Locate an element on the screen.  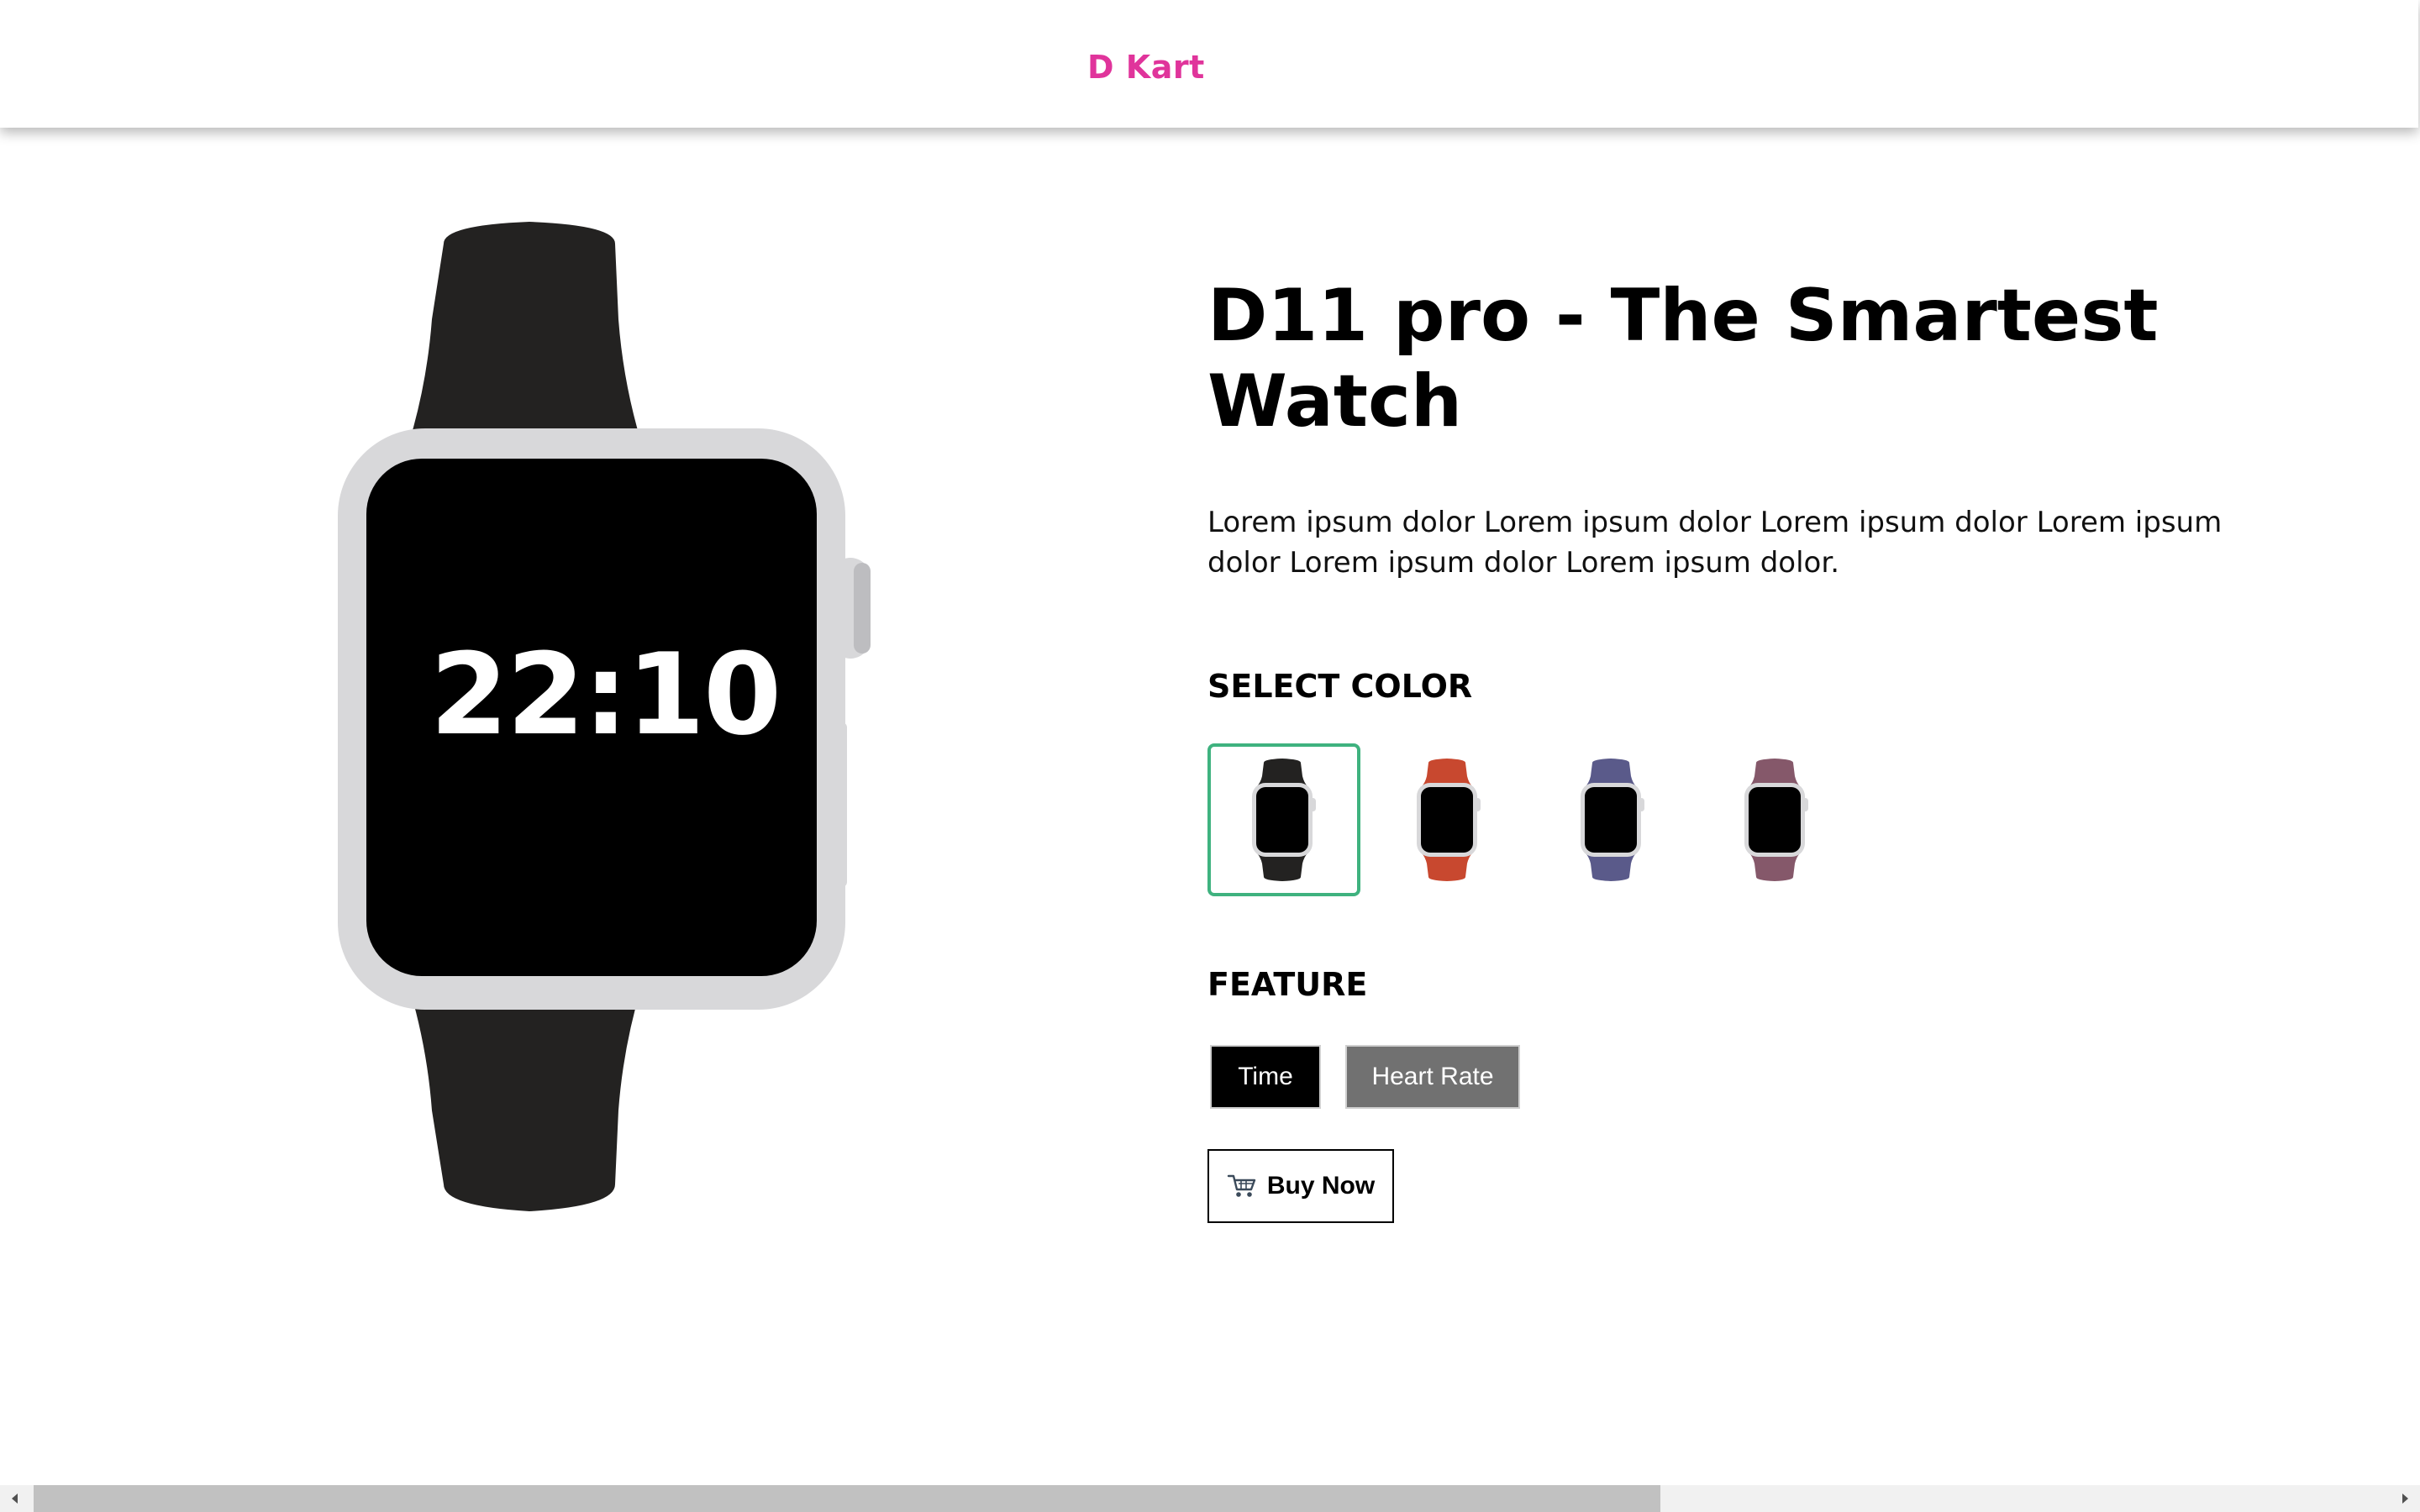
buy-now-button: Buy Now is located at coordinates (1300, 1186).